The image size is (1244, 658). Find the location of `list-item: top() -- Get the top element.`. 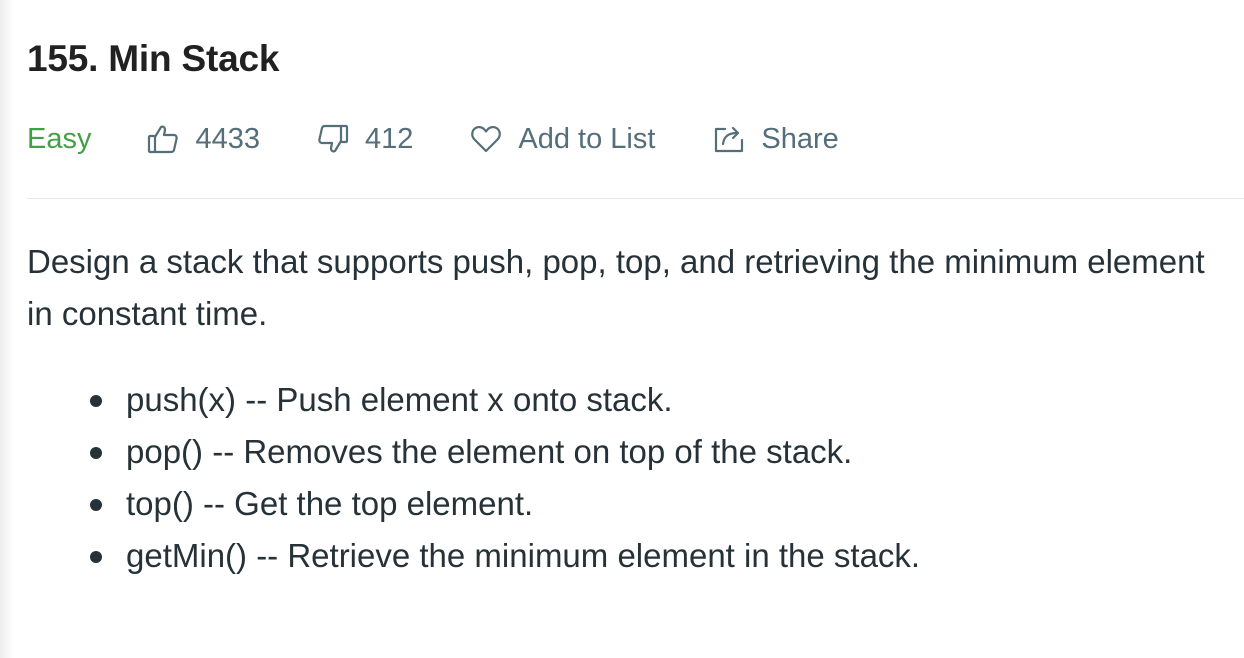

list-item: top() -- Get the top element. is located at coordinates (505, 504).